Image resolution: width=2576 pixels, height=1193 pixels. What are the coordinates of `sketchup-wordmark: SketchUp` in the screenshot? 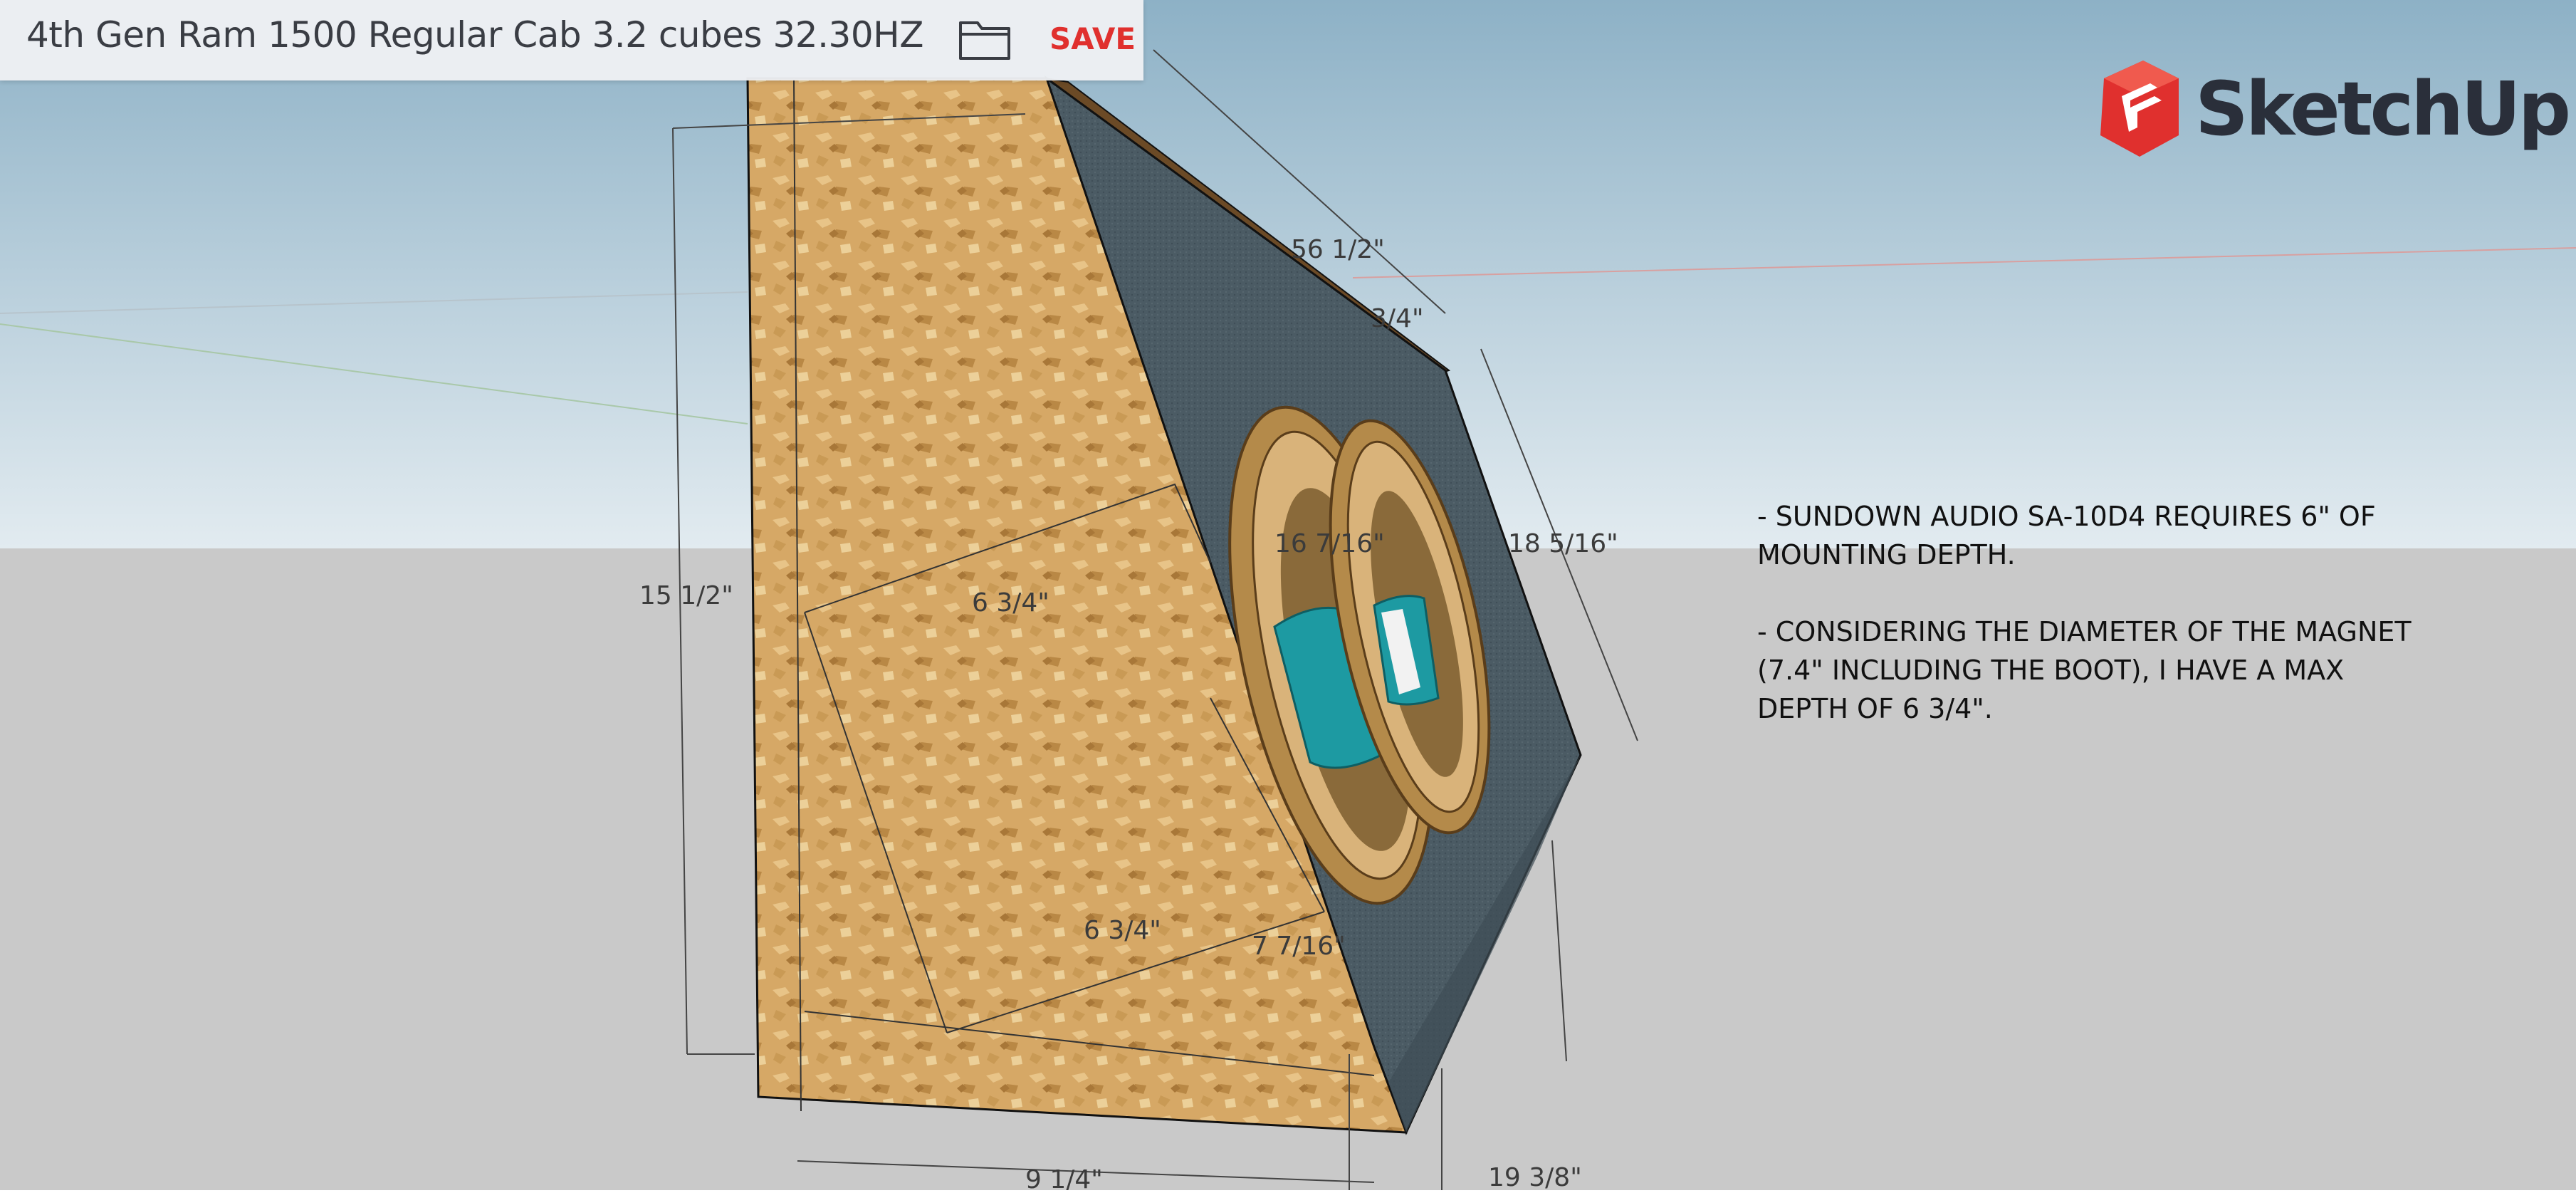 It's located at (2383, 109).